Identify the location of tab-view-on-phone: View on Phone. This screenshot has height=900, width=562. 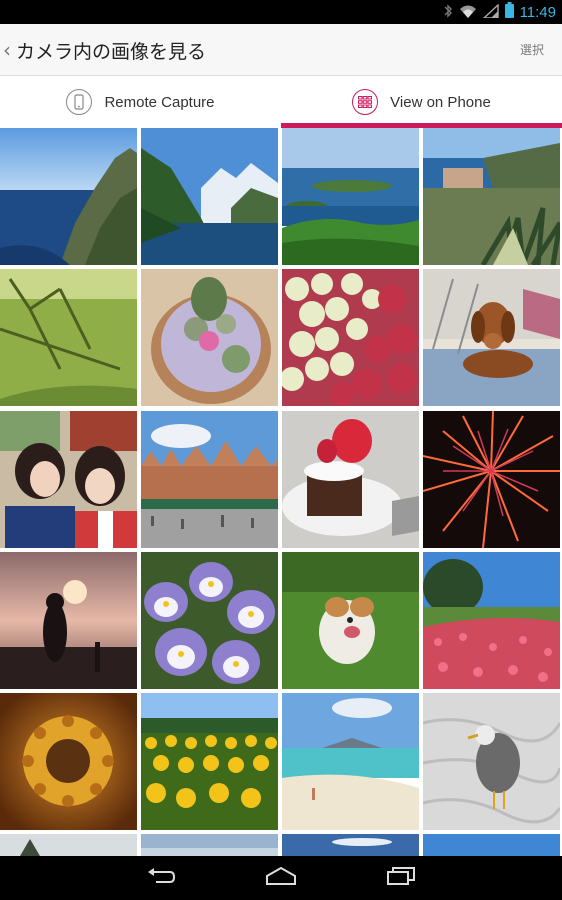
(421, 102).